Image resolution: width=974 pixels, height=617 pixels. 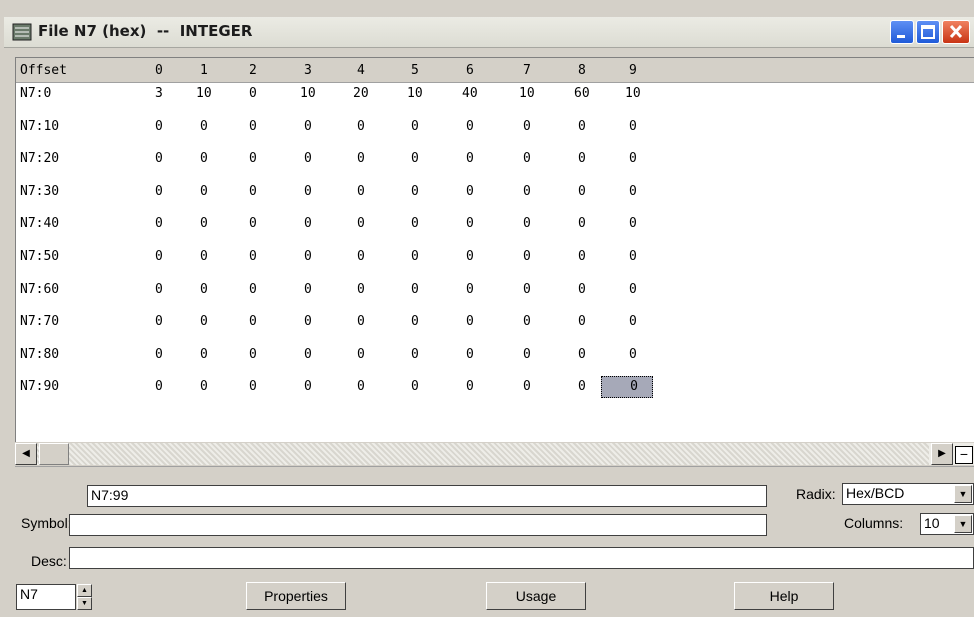 I want to click on data-cell: 40, so click(x=470, y=93).